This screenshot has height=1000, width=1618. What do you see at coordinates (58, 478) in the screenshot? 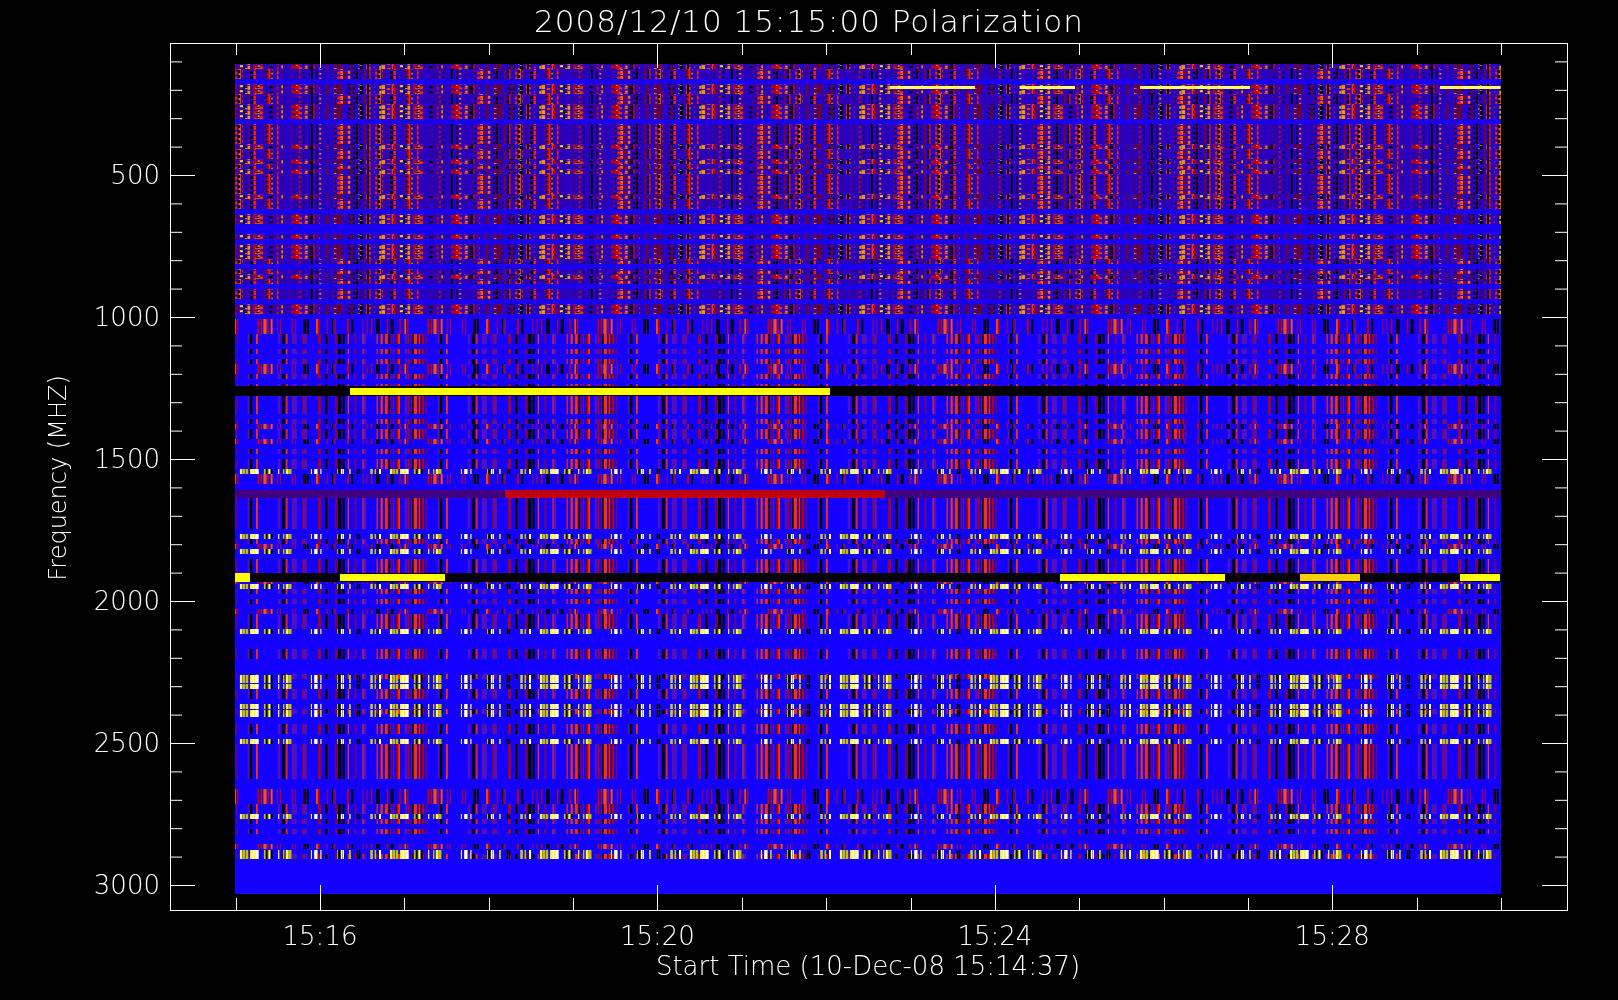
I see `y-axis-label: Frequency (MHZ)` at bounding box center [58, 478].